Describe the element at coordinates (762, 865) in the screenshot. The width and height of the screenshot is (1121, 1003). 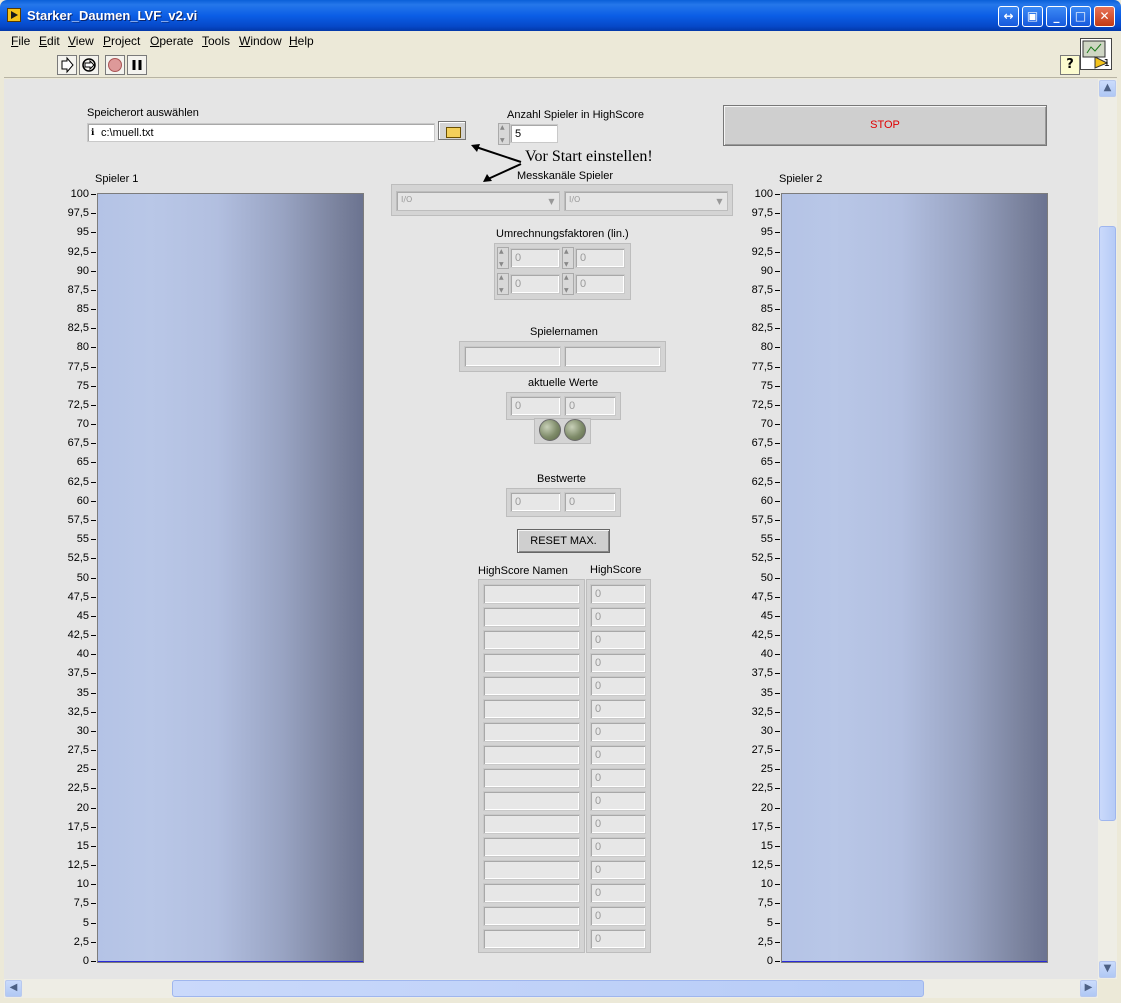
I see `scale-tick-label: 12,5` at that location.